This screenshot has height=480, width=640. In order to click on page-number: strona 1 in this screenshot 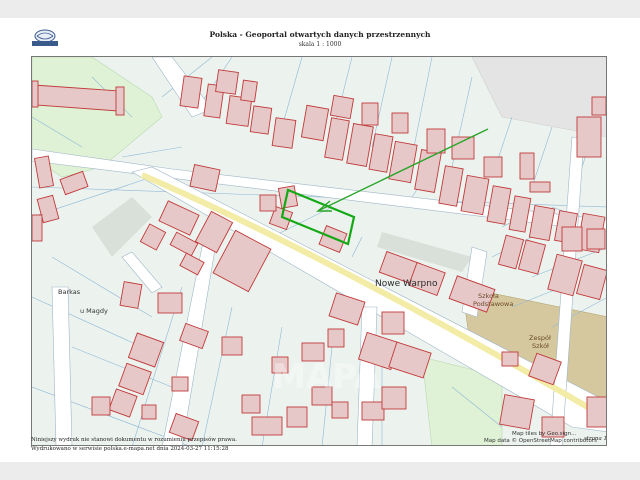, I will do `click(595, 439)`.